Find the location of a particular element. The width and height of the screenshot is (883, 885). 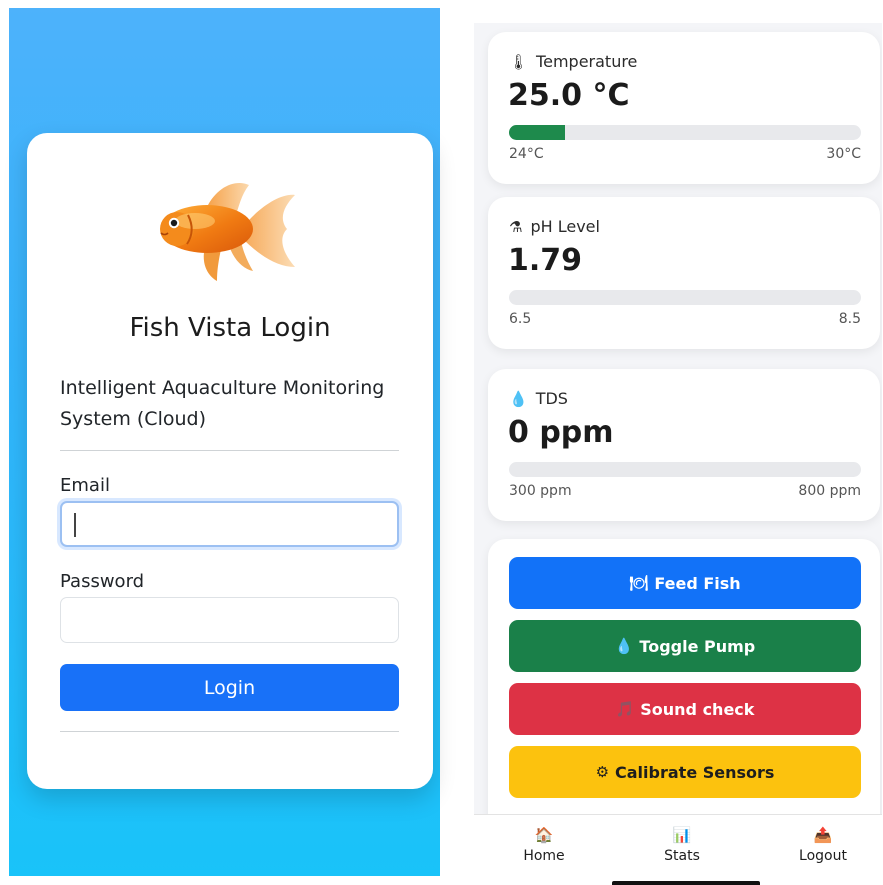

ph-header: ⚗ pH Level is located at coordinates (554, 226).